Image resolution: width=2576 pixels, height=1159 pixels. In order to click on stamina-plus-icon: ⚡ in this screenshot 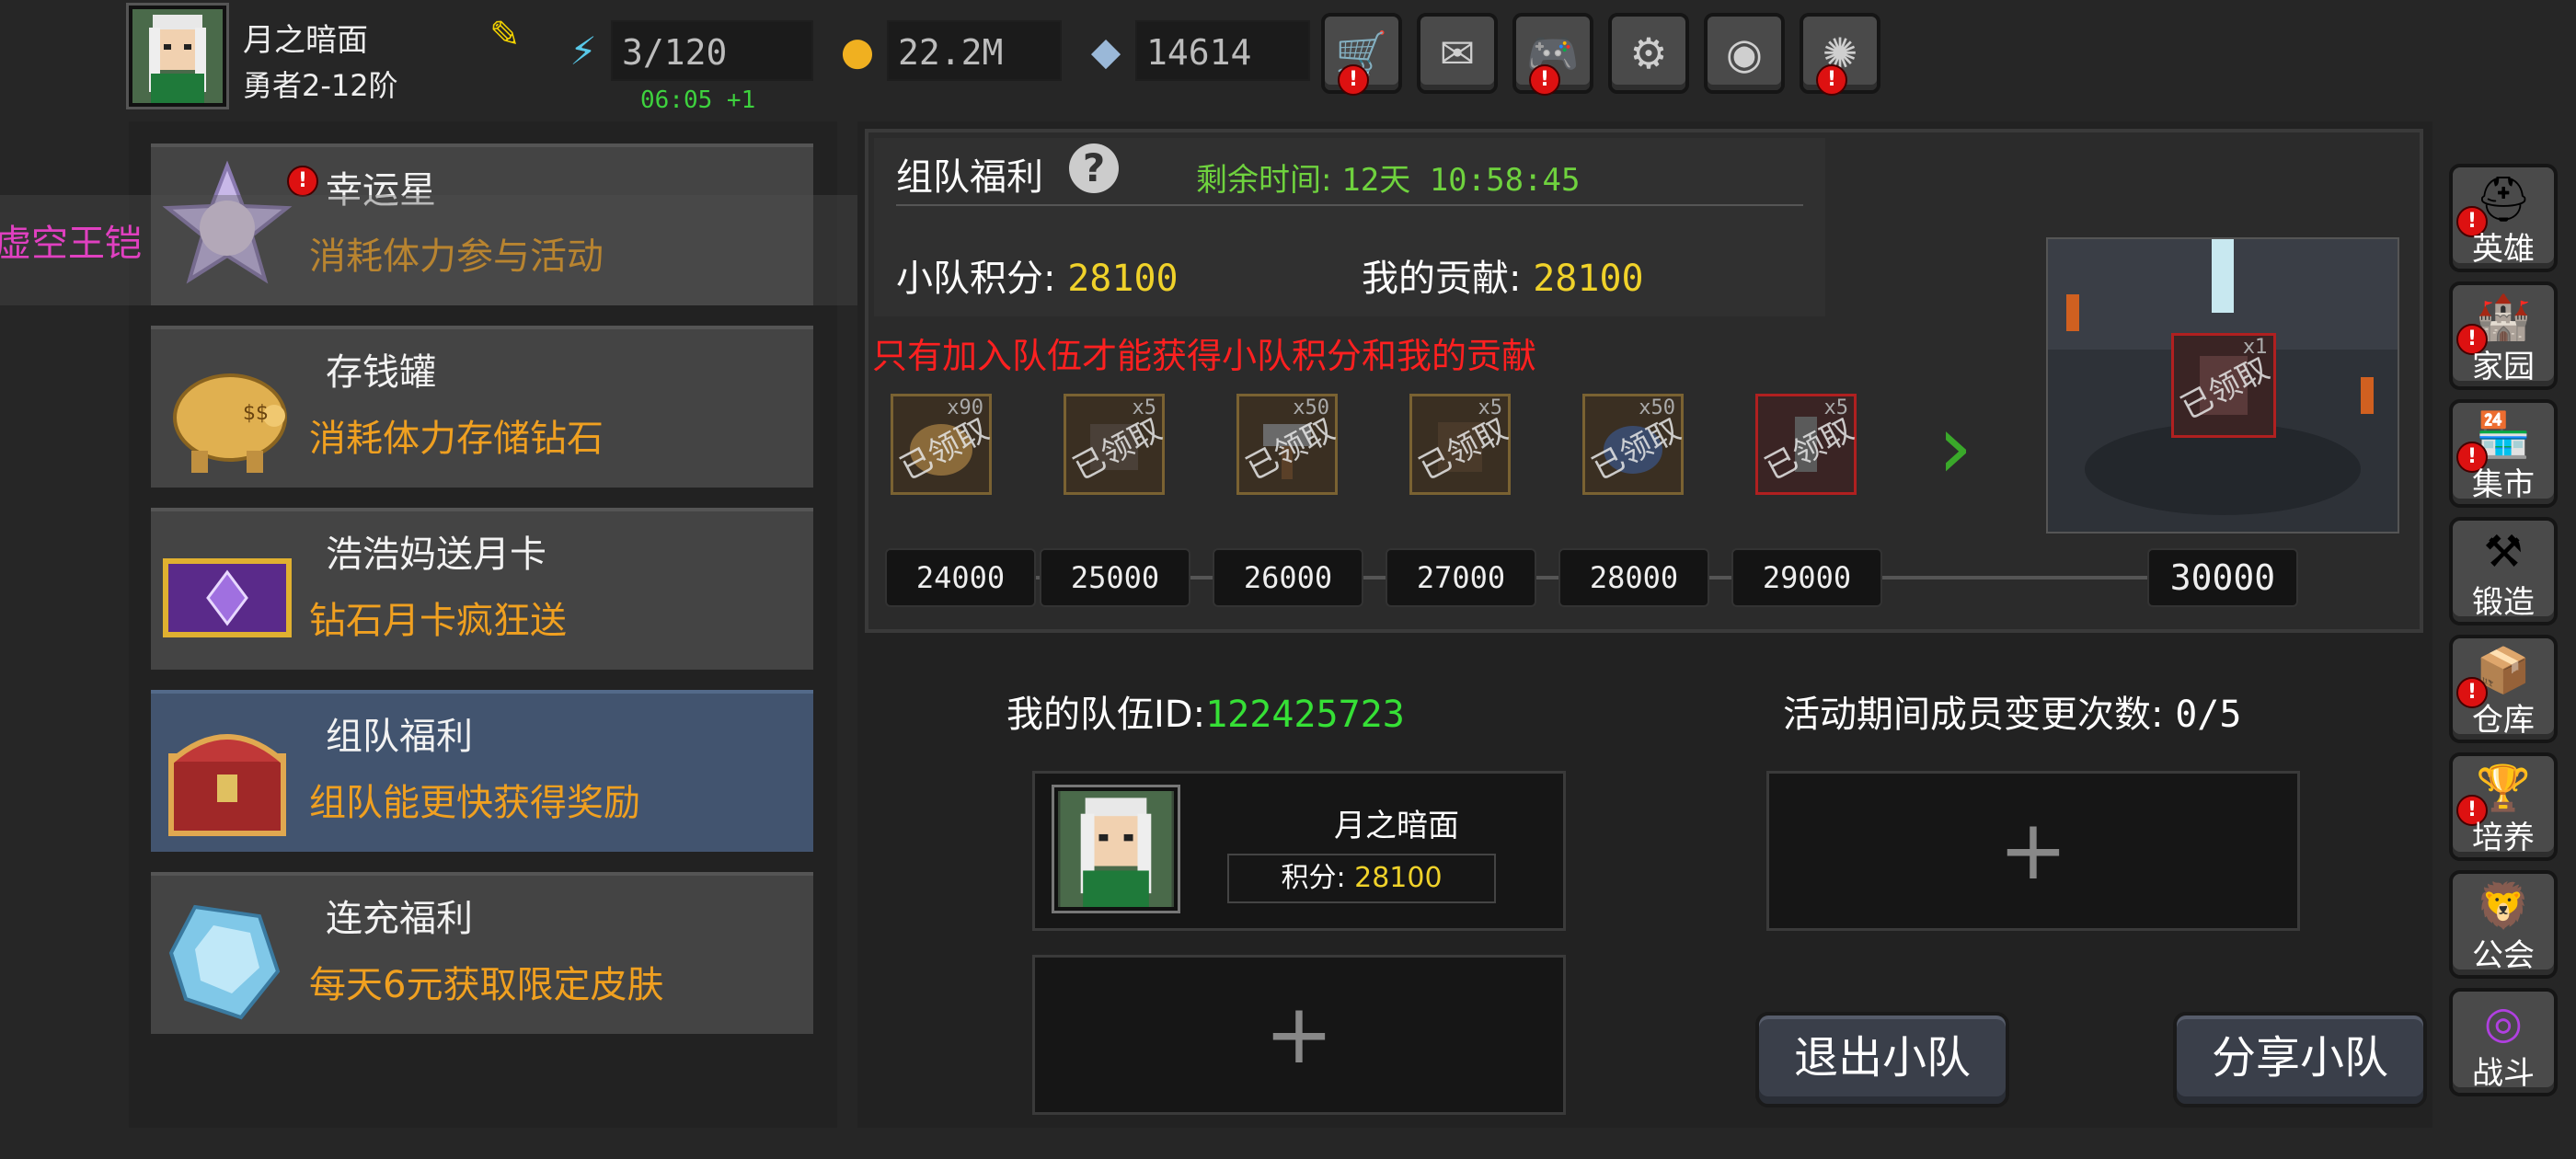, I will do `click(583, 51)`.